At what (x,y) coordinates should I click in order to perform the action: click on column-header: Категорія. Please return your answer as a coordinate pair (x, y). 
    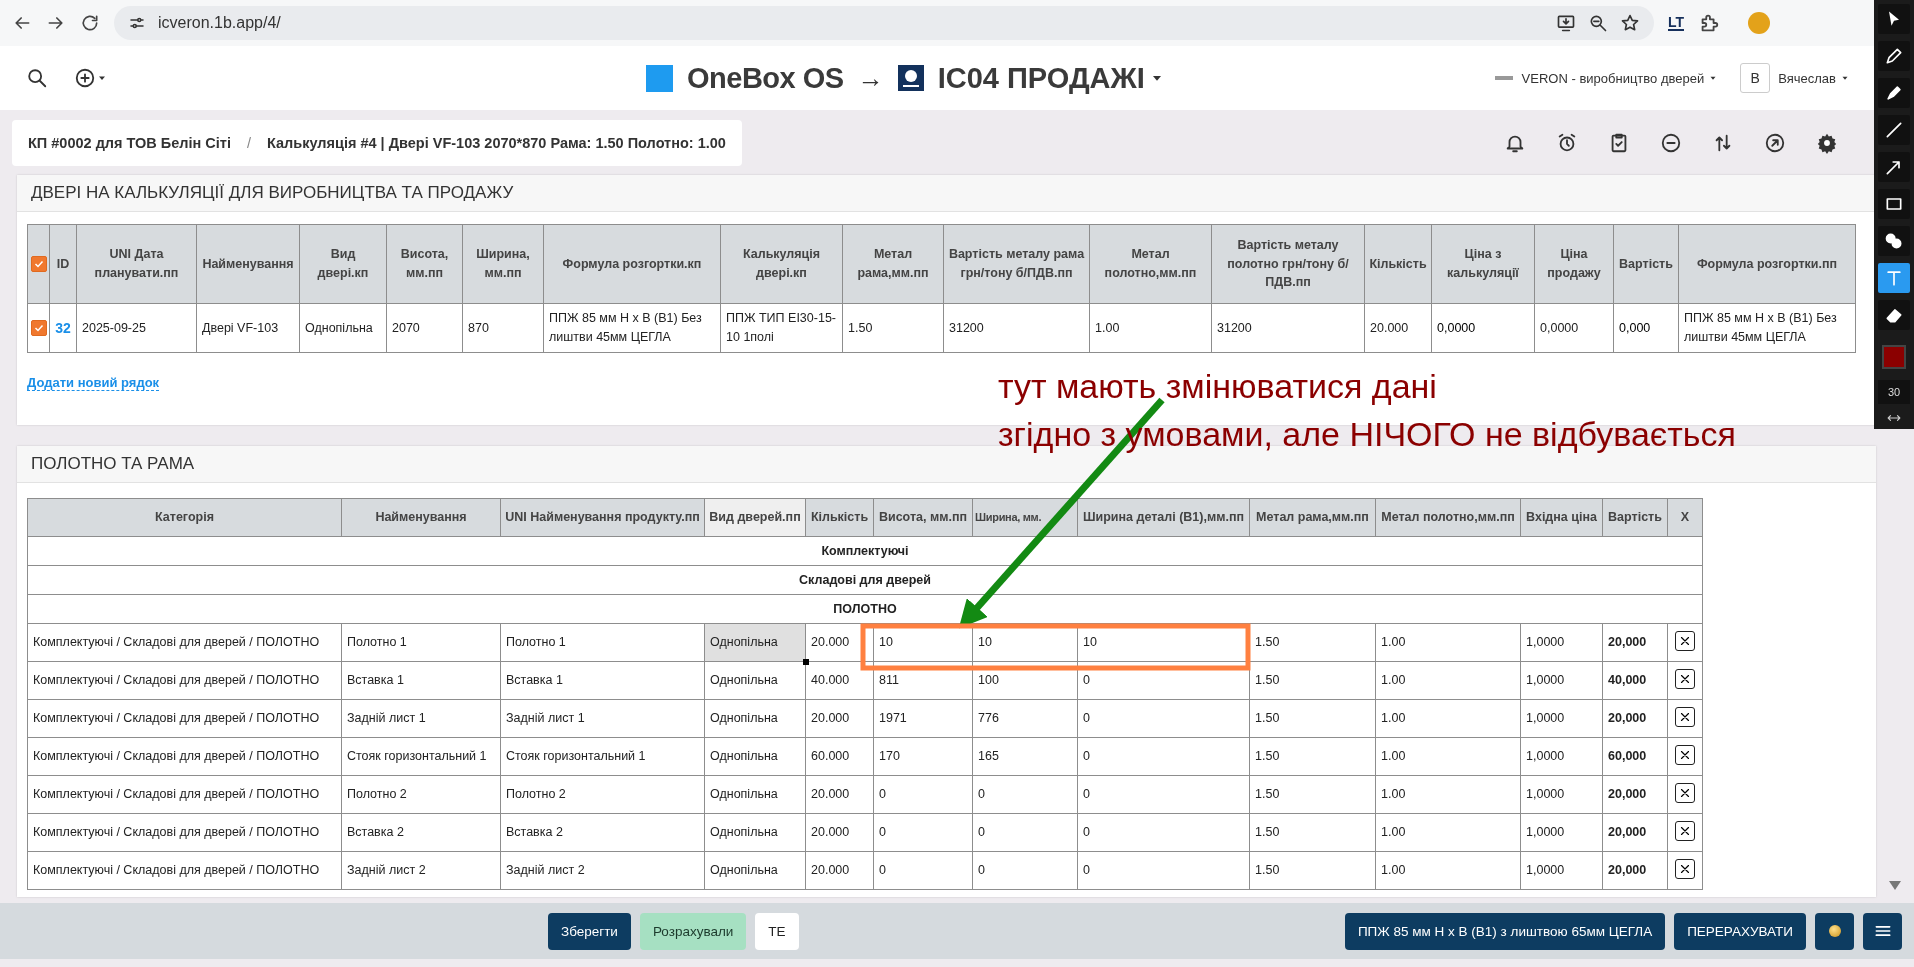
    Looking at the image, I should click on (184, 517).